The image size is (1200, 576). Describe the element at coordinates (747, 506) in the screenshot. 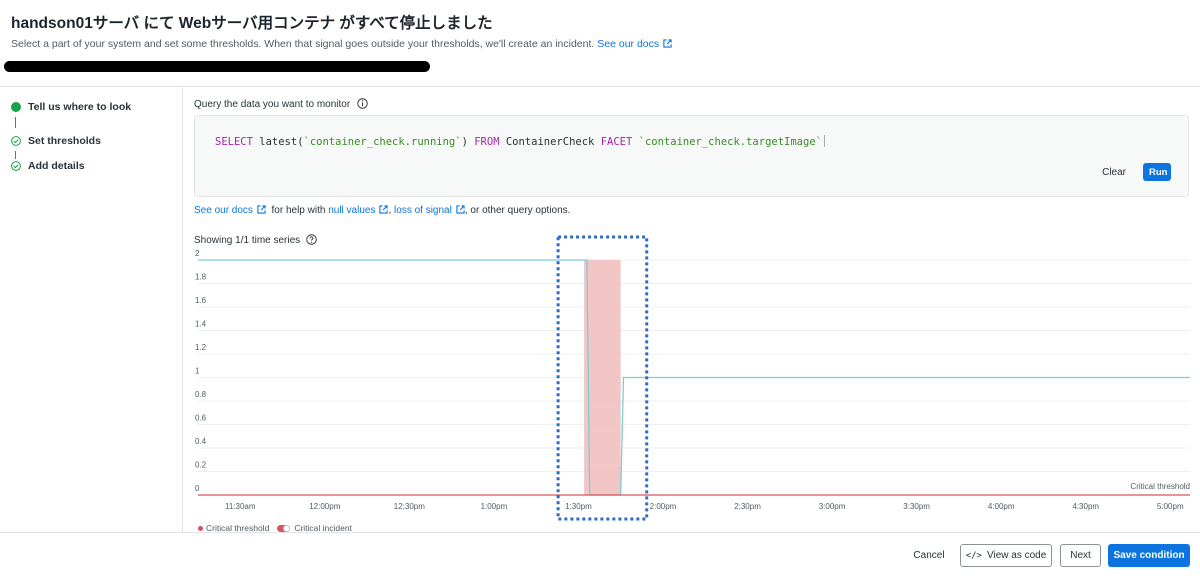

I see `x-tick-label: 2:30pm` at that location.